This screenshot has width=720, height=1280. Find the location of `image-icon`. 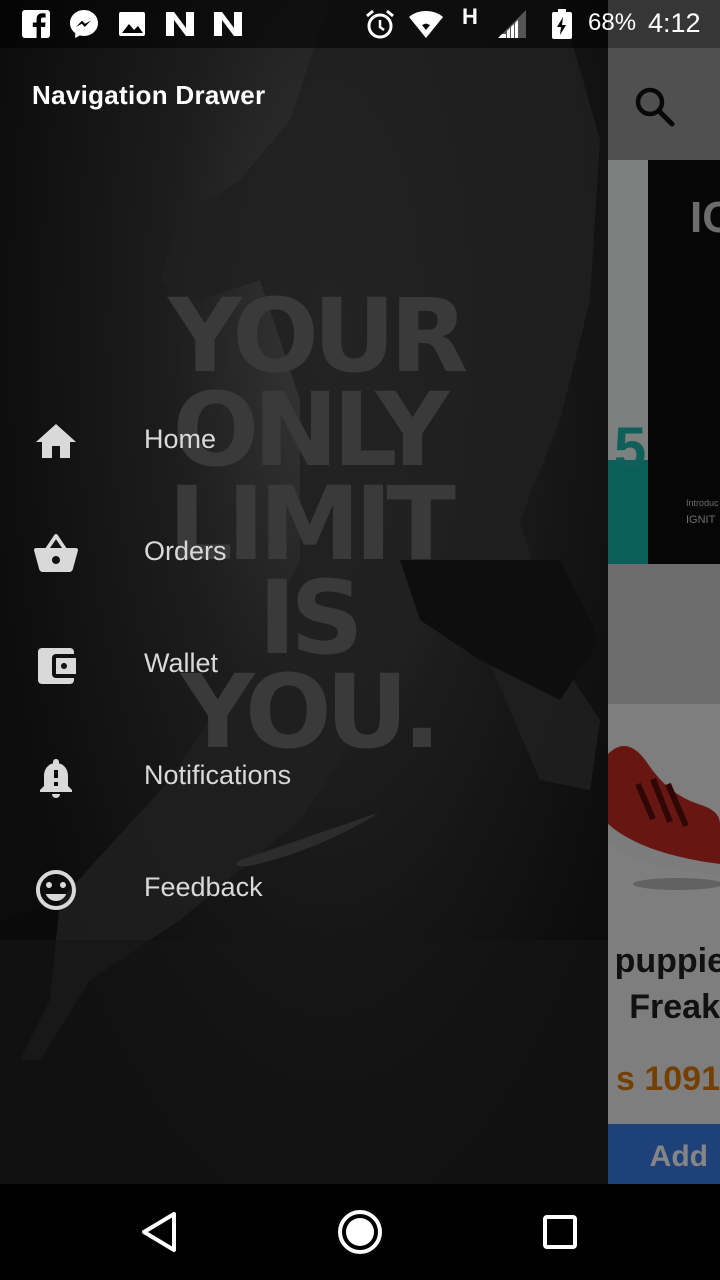

image-icon is located at coordinates (132, 24).